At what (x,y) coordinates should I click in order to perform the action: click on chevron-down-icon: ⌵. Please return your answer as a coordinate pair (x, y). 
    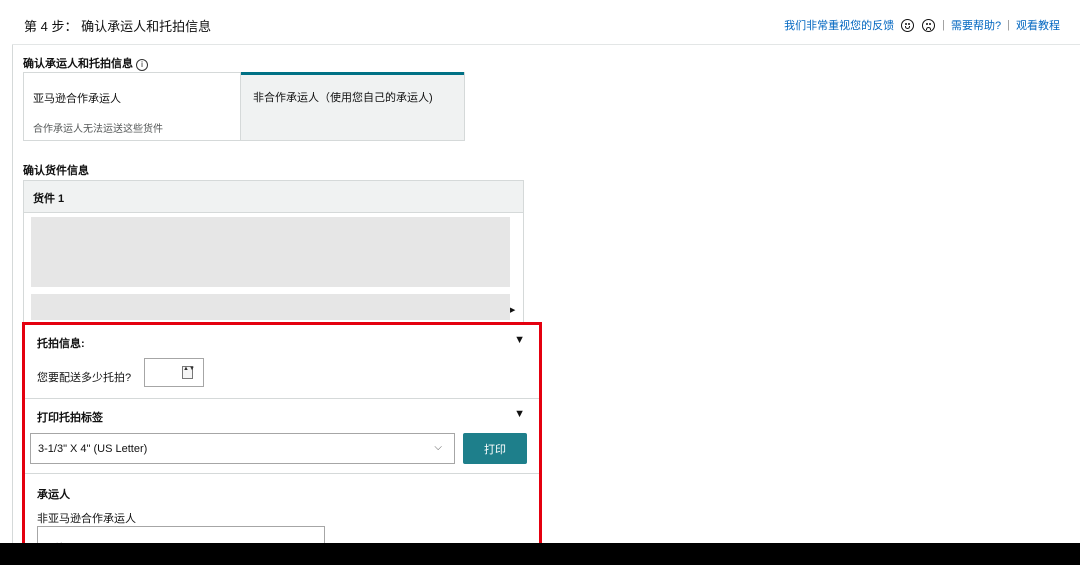
    Looking at the image, I should click on (438, 447).